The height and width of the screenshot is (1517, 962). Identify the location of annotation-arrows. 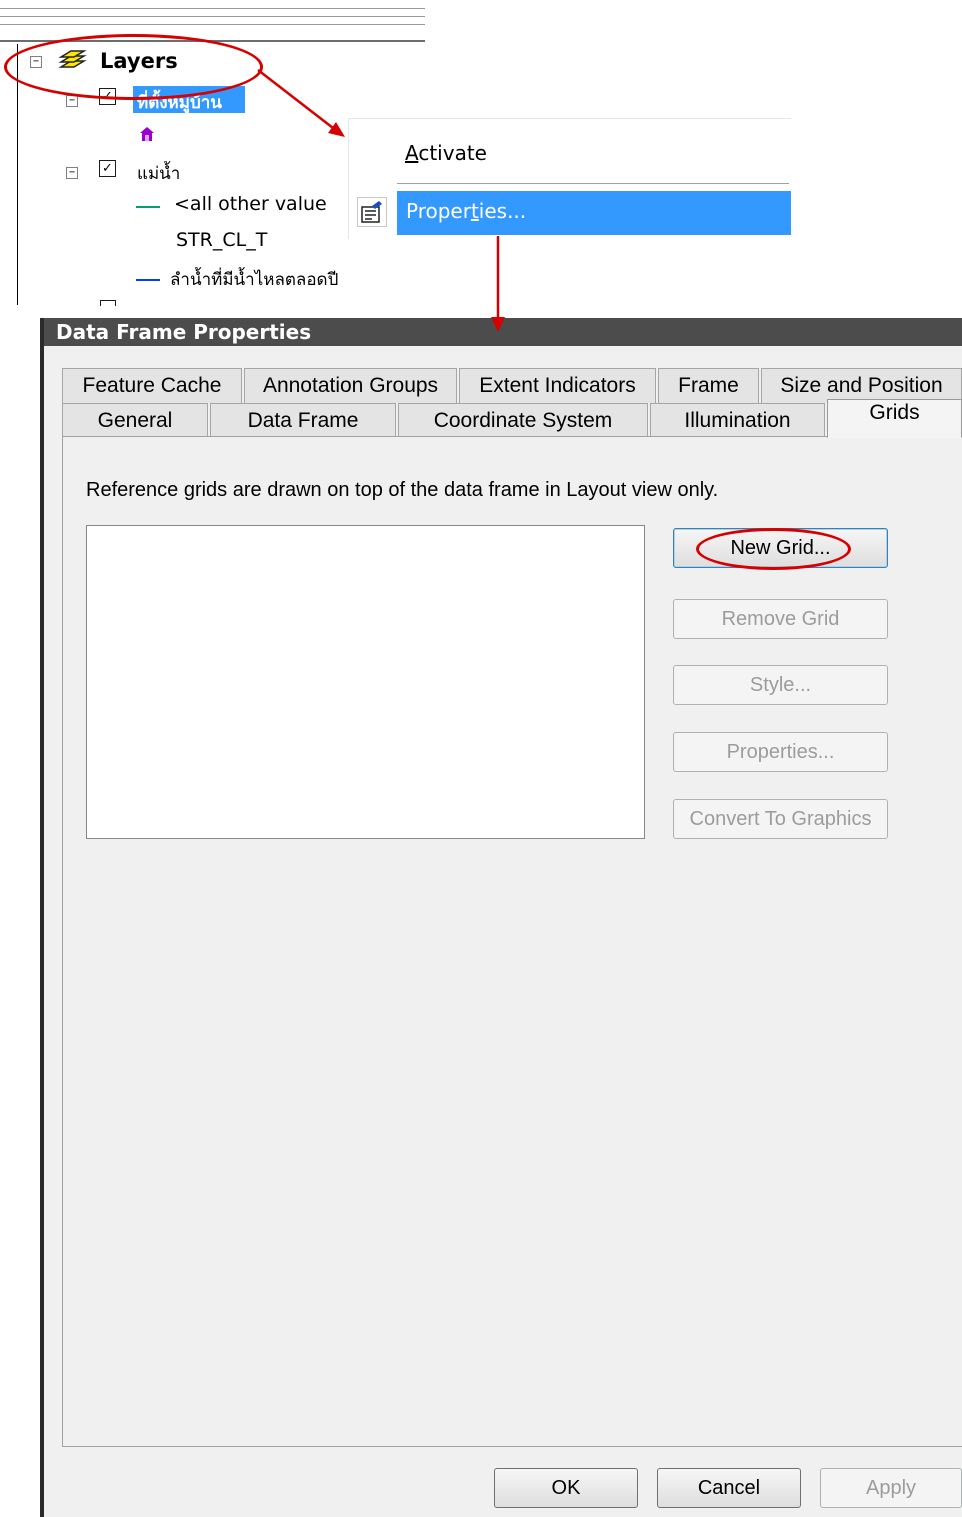
(381, 200).